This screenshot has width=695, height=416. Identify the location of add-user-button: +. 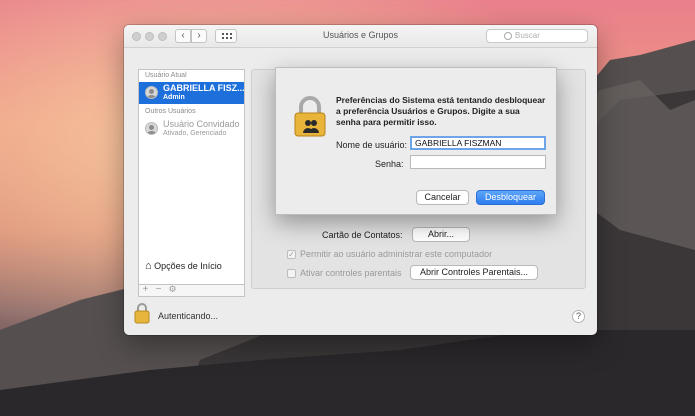
(145, 289).